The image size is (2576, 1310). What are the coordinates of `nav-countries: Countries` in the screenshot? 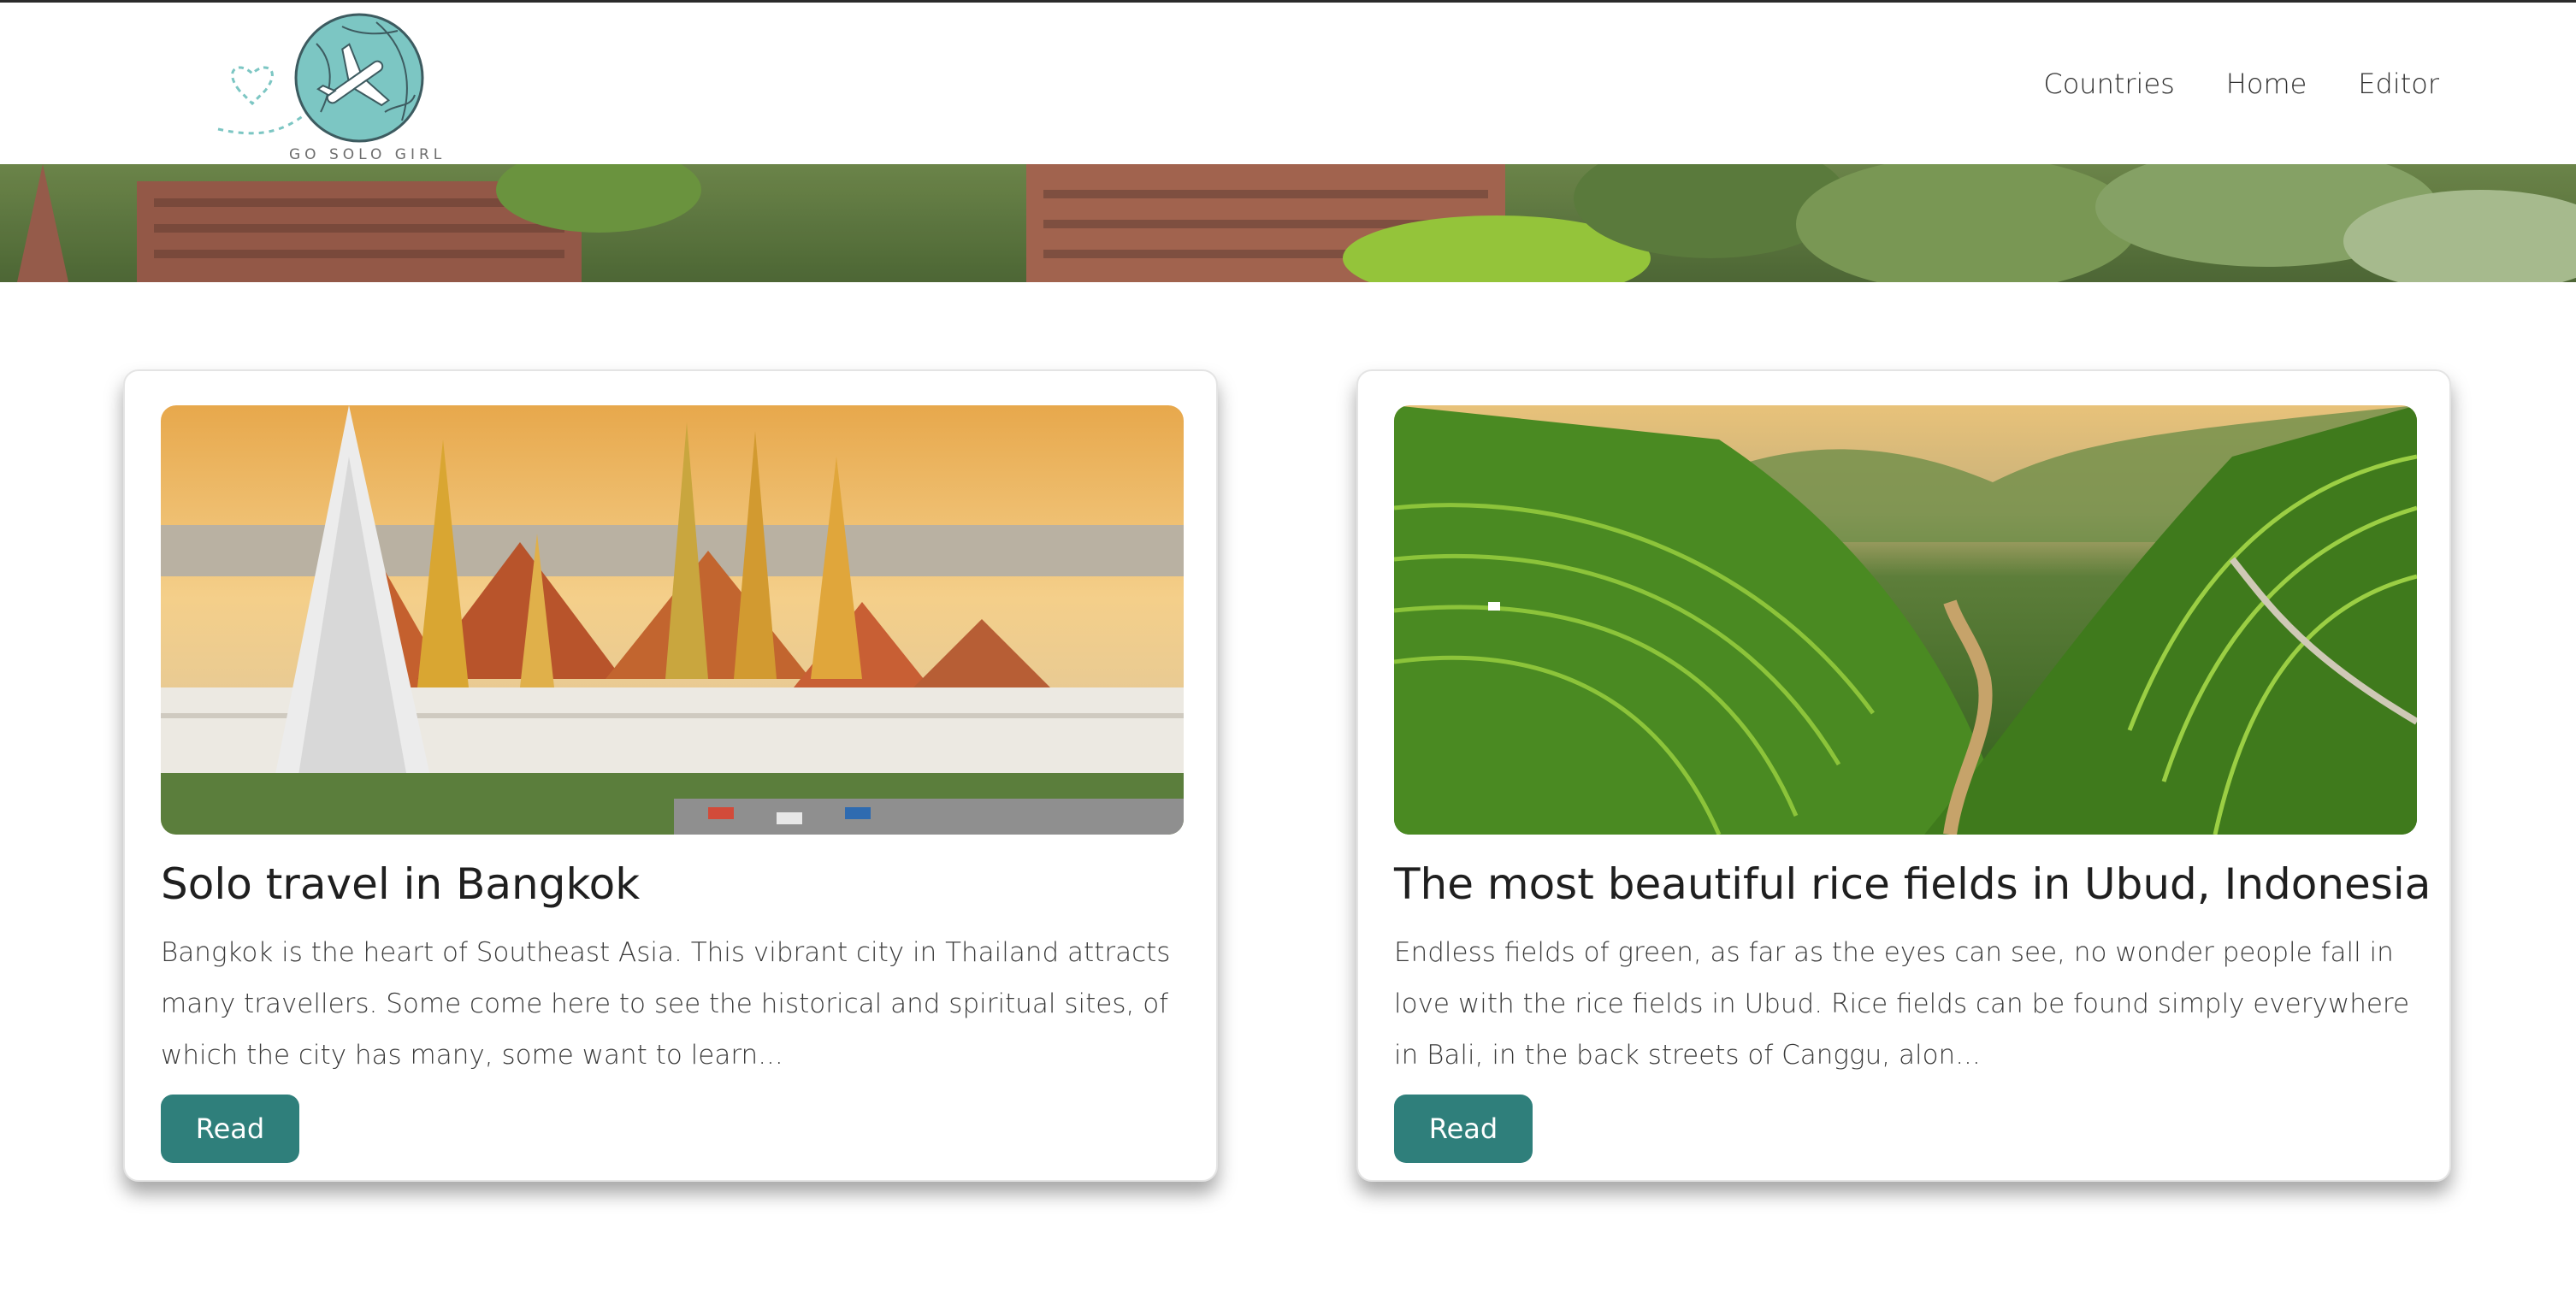 It's located at (2108, 84).